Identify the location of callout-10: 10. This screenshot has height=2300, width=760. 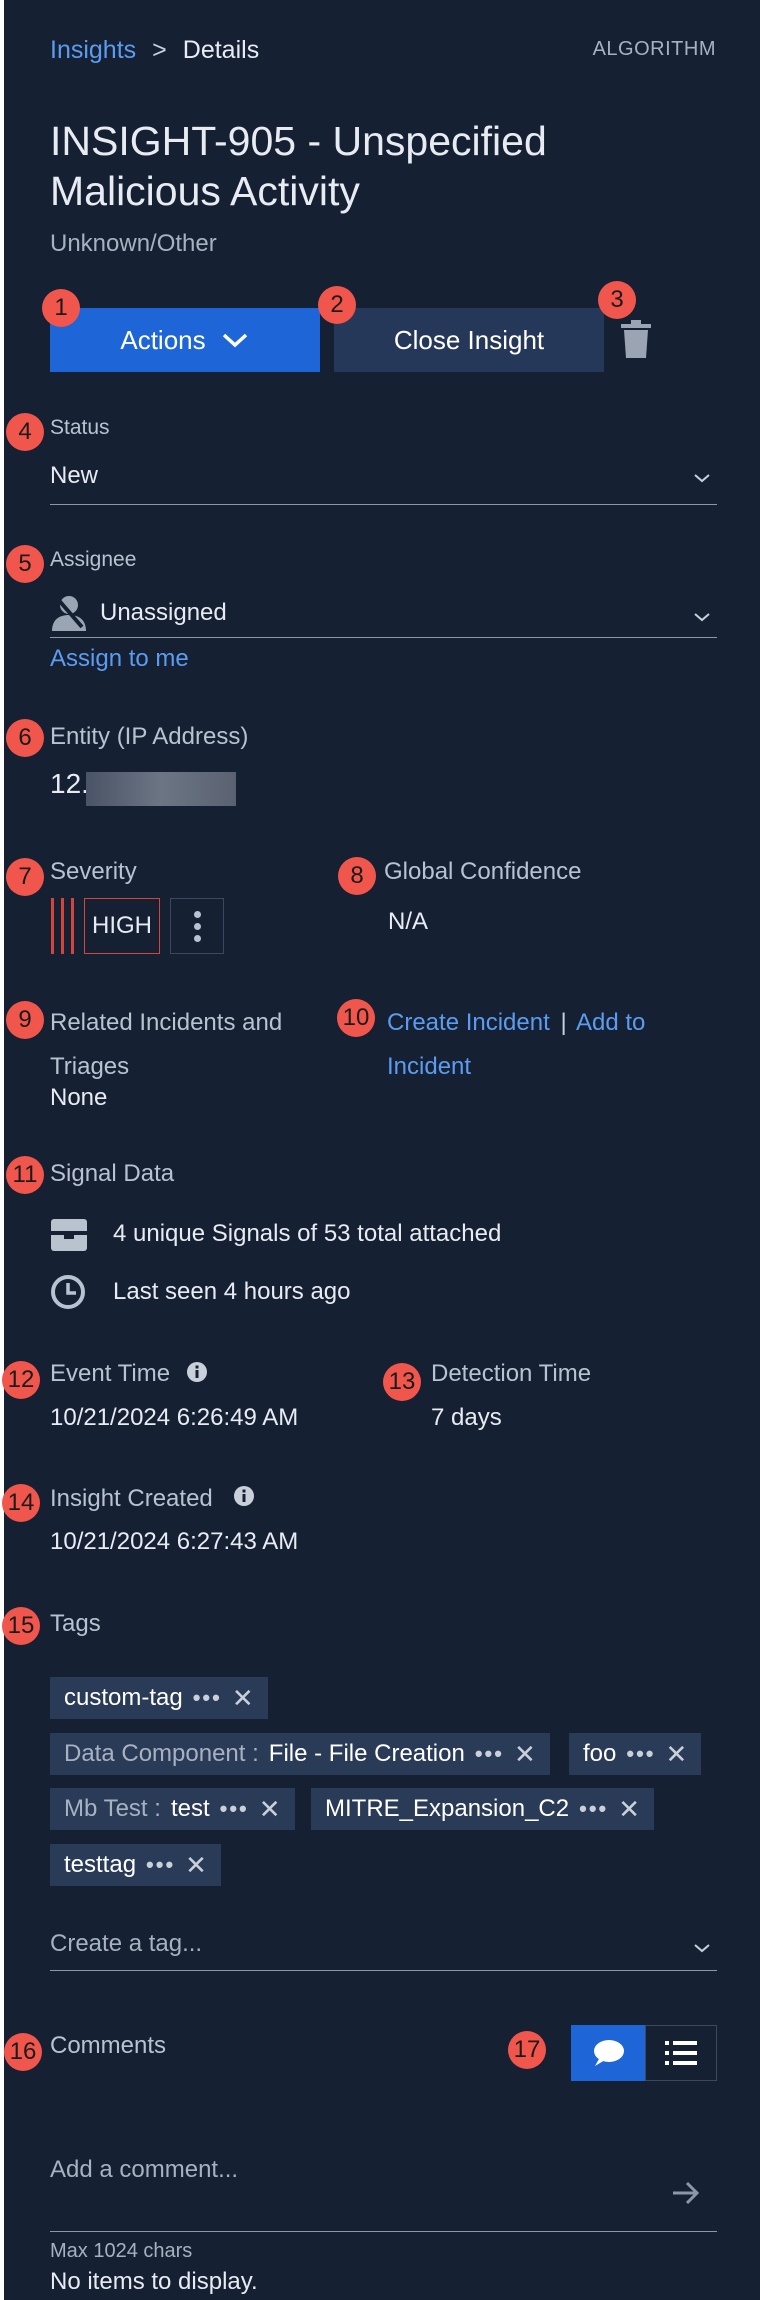
(356, 1018).